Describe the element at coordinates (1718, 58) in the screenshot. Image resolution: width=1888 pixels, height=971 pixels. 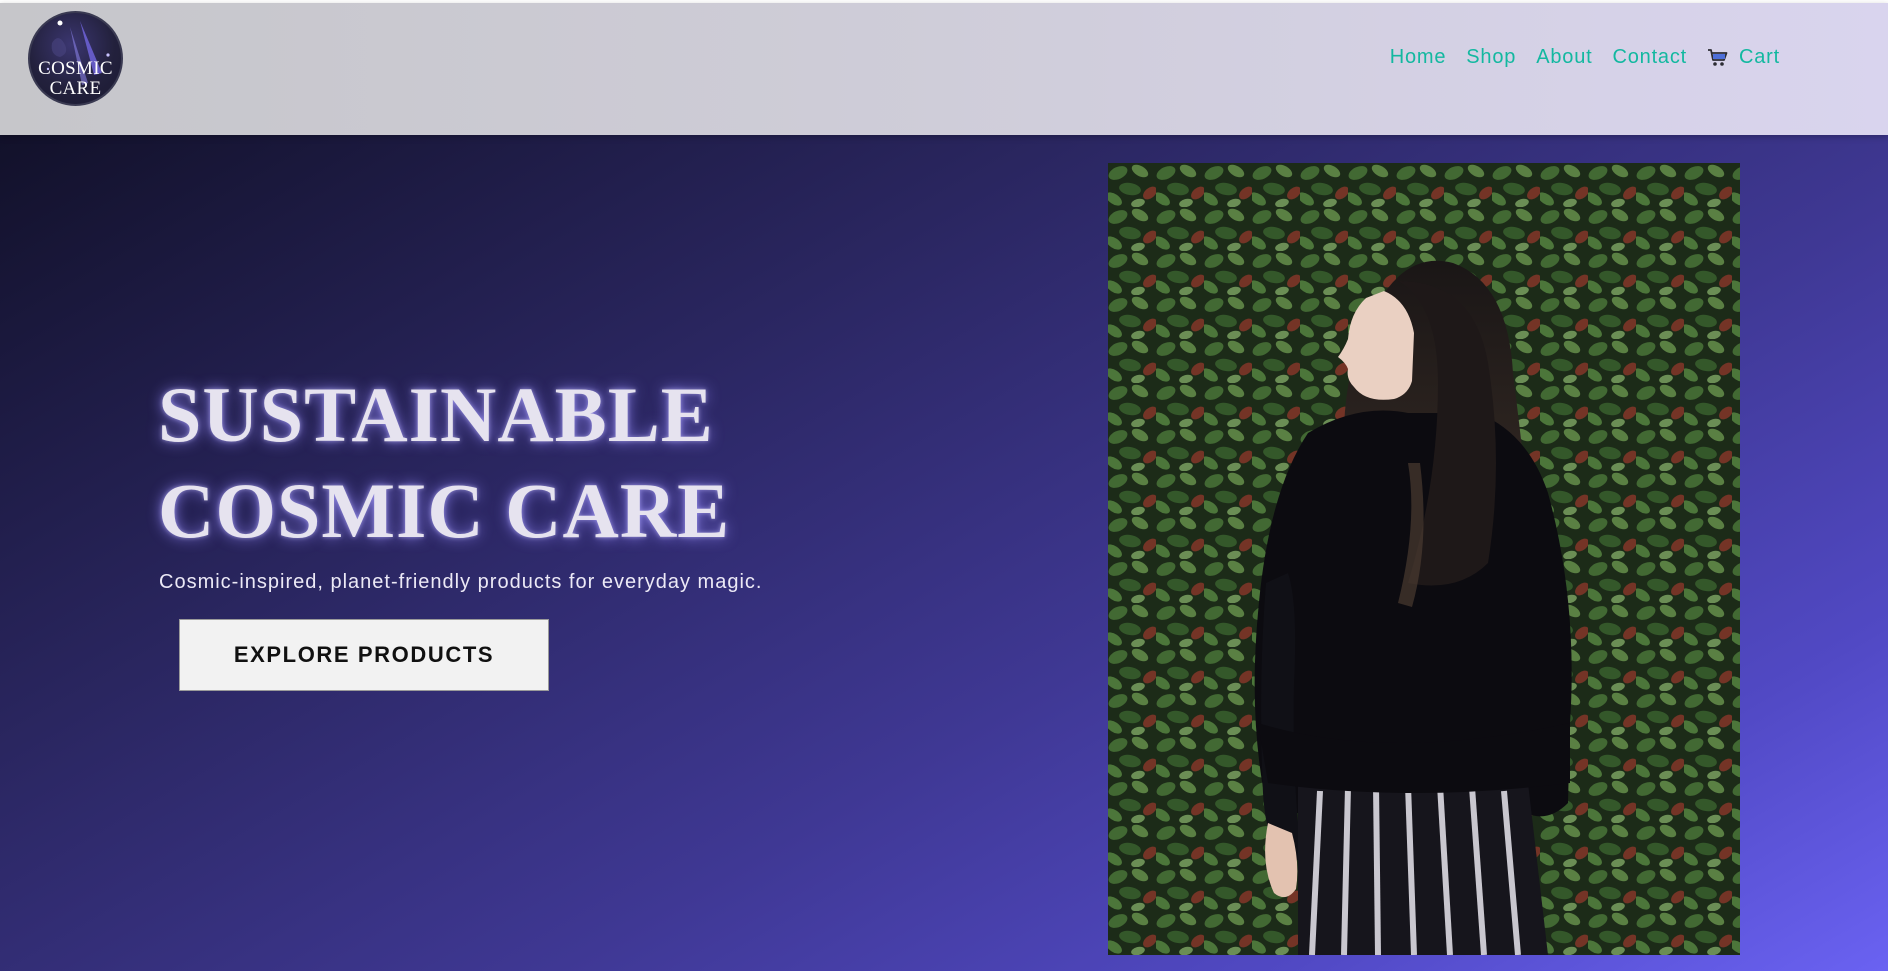
I see `shopping-cart-icon` at that location.